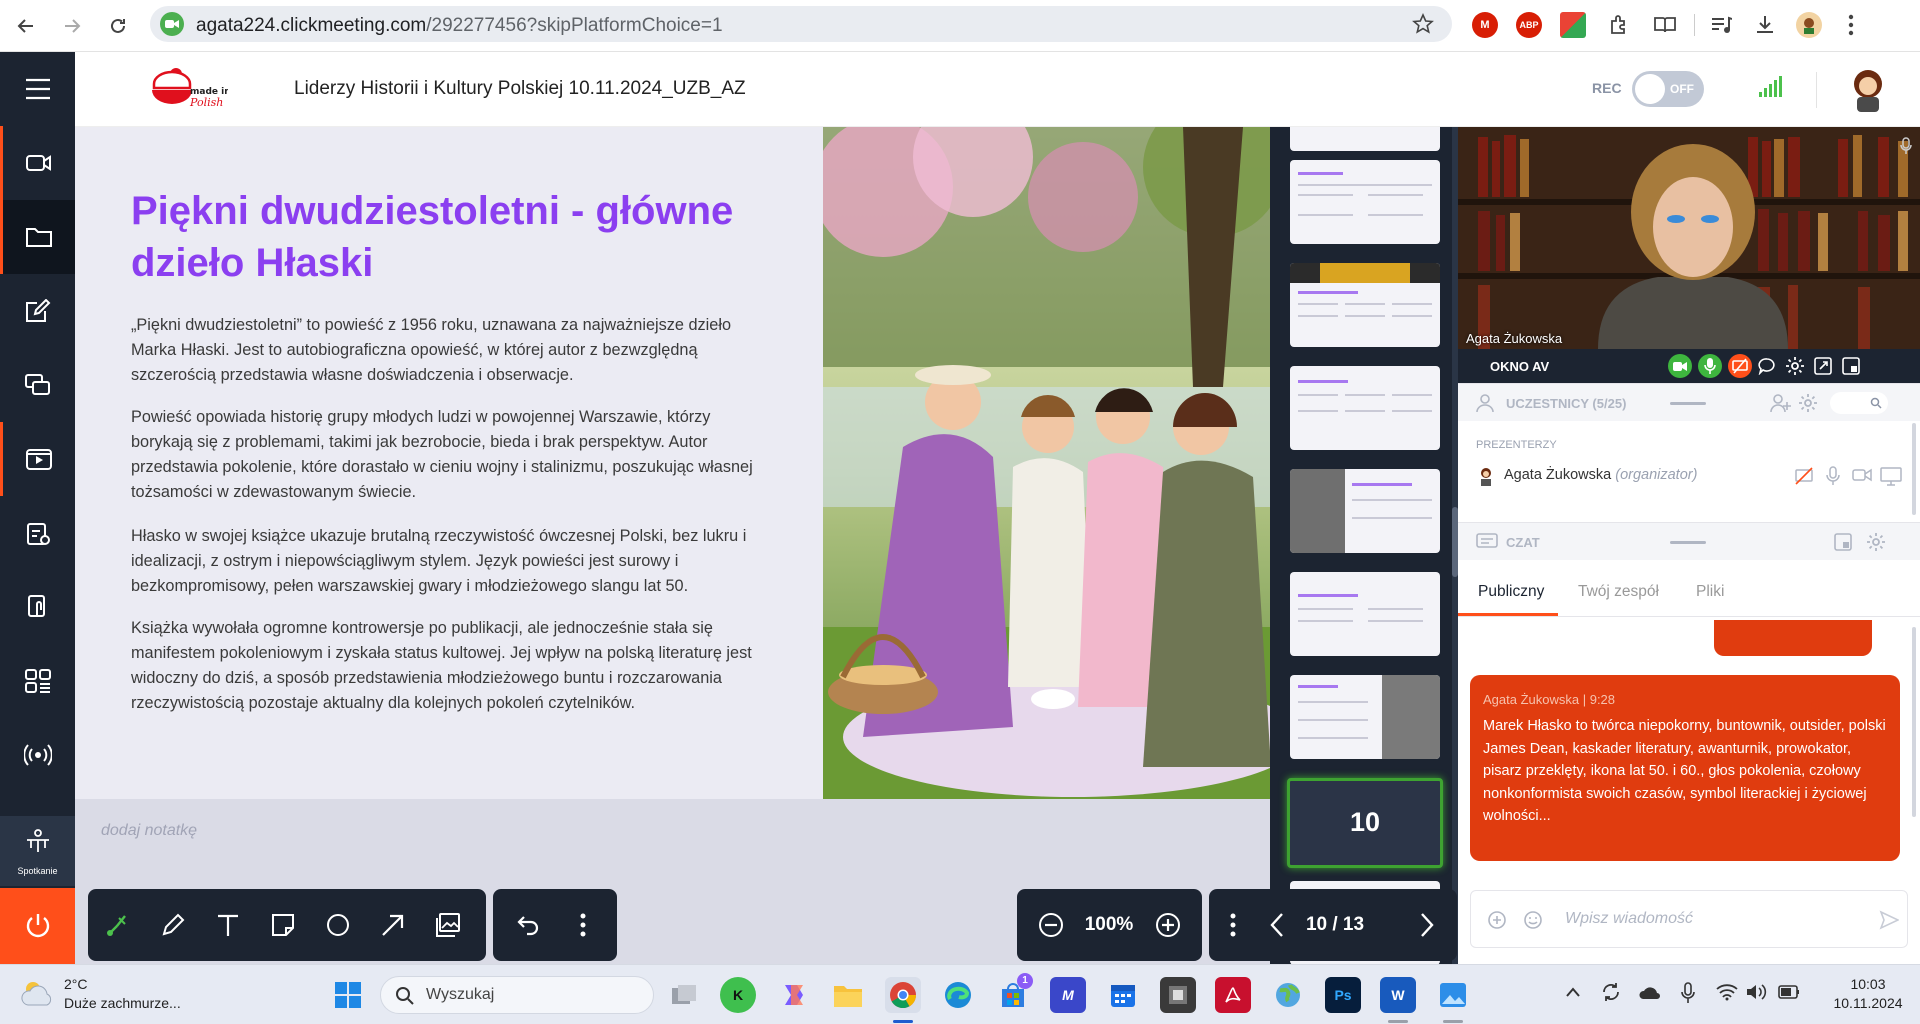 The width and height of the screenshot is (1920, 1024). What do you see at coordinates (118, 925) in the screenshot?
I see `laser-pointer-tool-icon` at bounding box center [118, 925].